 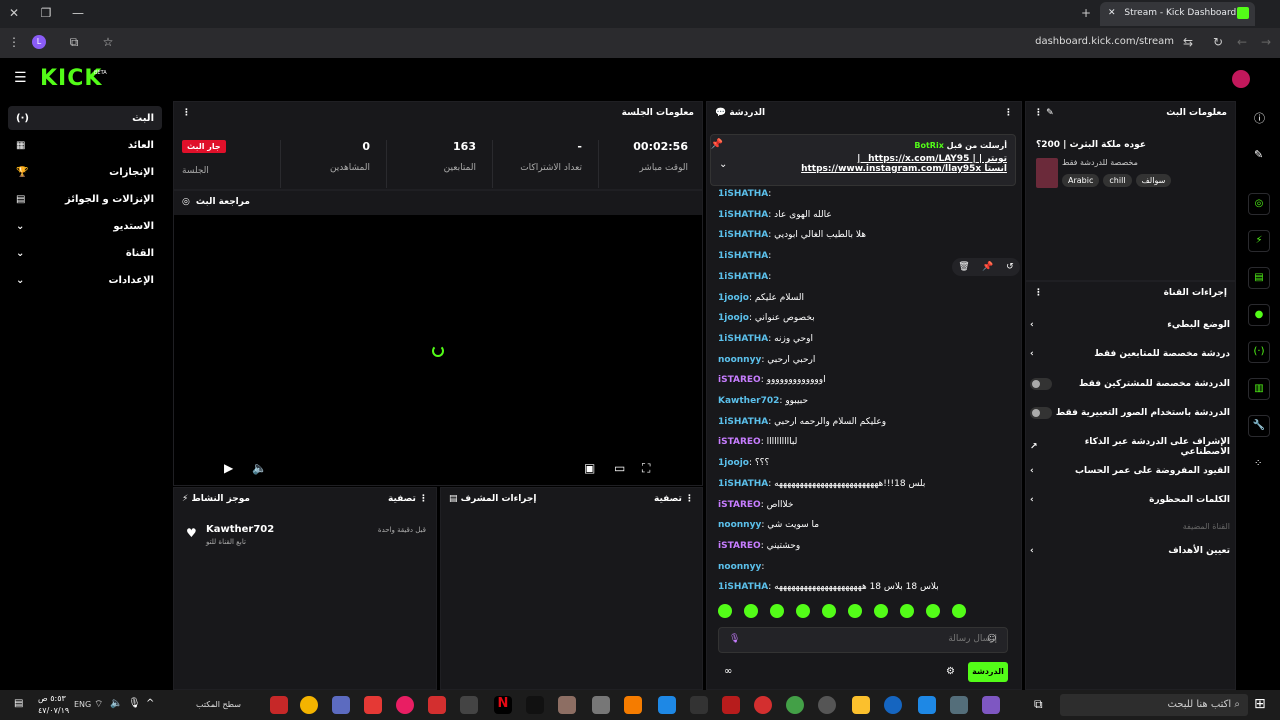 I want to click on chat-message: Kawther702: حبيبوو, so click(x=763, y=401).